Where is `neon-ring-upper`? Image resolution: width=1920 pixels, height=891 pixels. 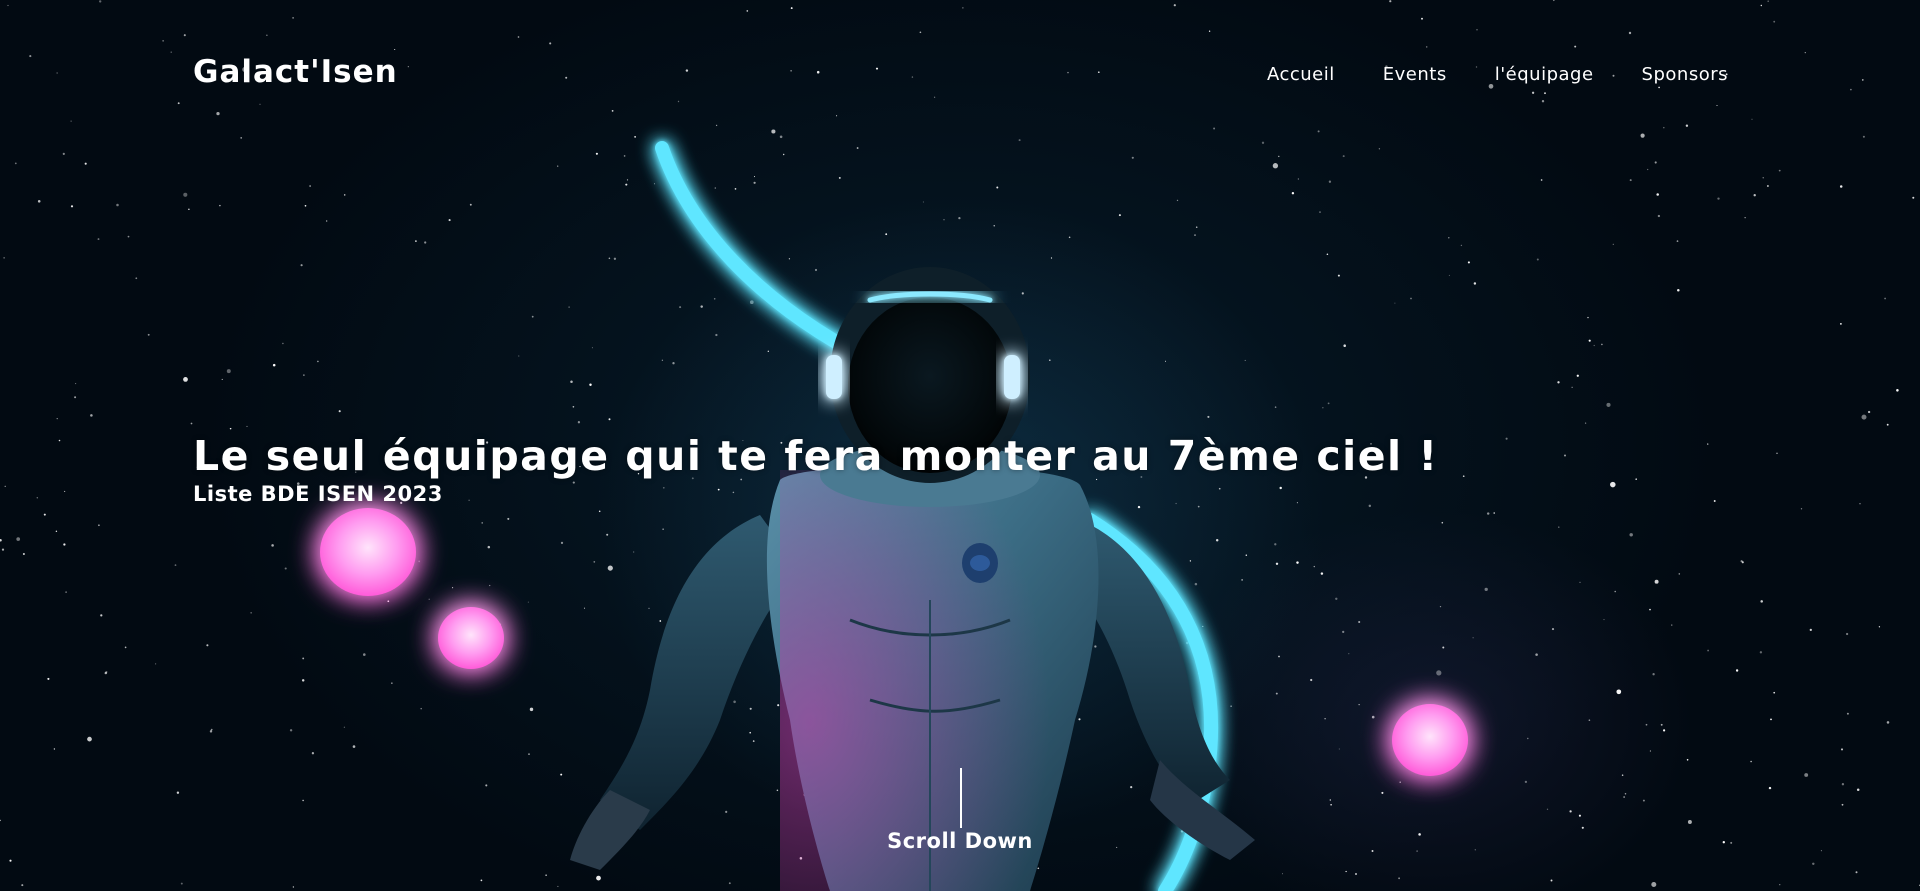
neon-ring-upper is located at coordinates (756, 249).